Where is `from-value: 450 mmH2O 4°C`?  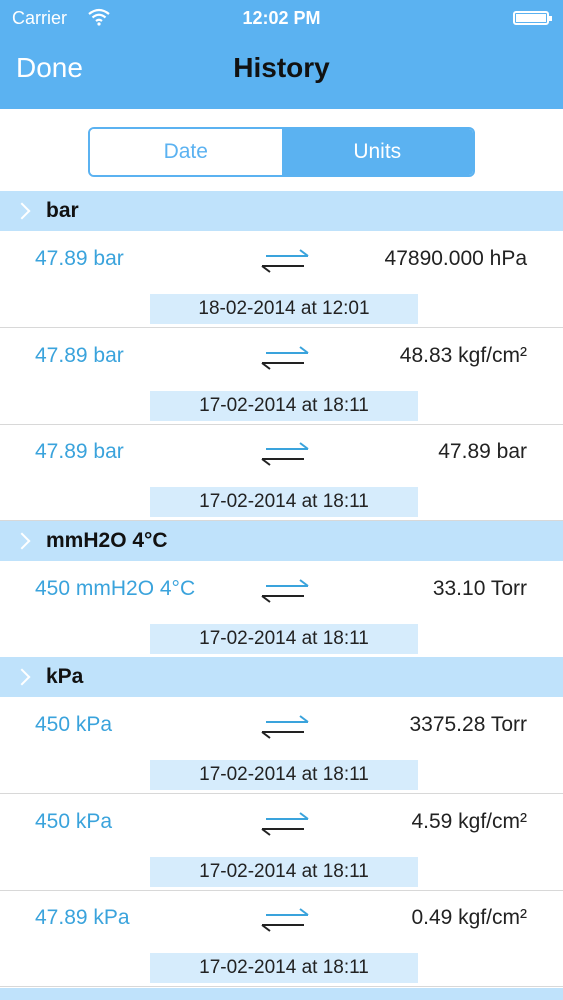
from-value: 450 mmH2O 4°C is located at coordinates (115, 588).